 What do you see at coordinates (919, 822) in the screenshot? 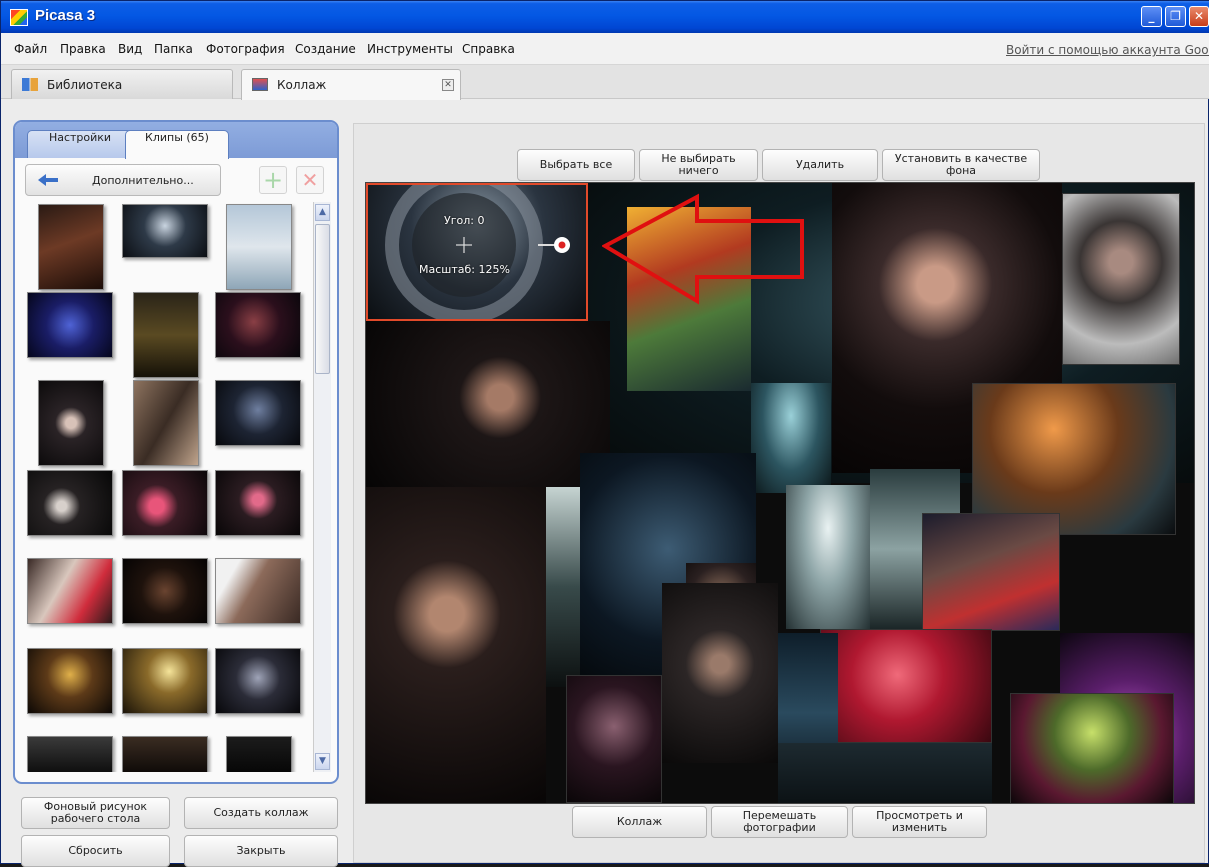
I see `view-and-edit-button: Просмотреть и изменить` at bounding box center [919, 822].